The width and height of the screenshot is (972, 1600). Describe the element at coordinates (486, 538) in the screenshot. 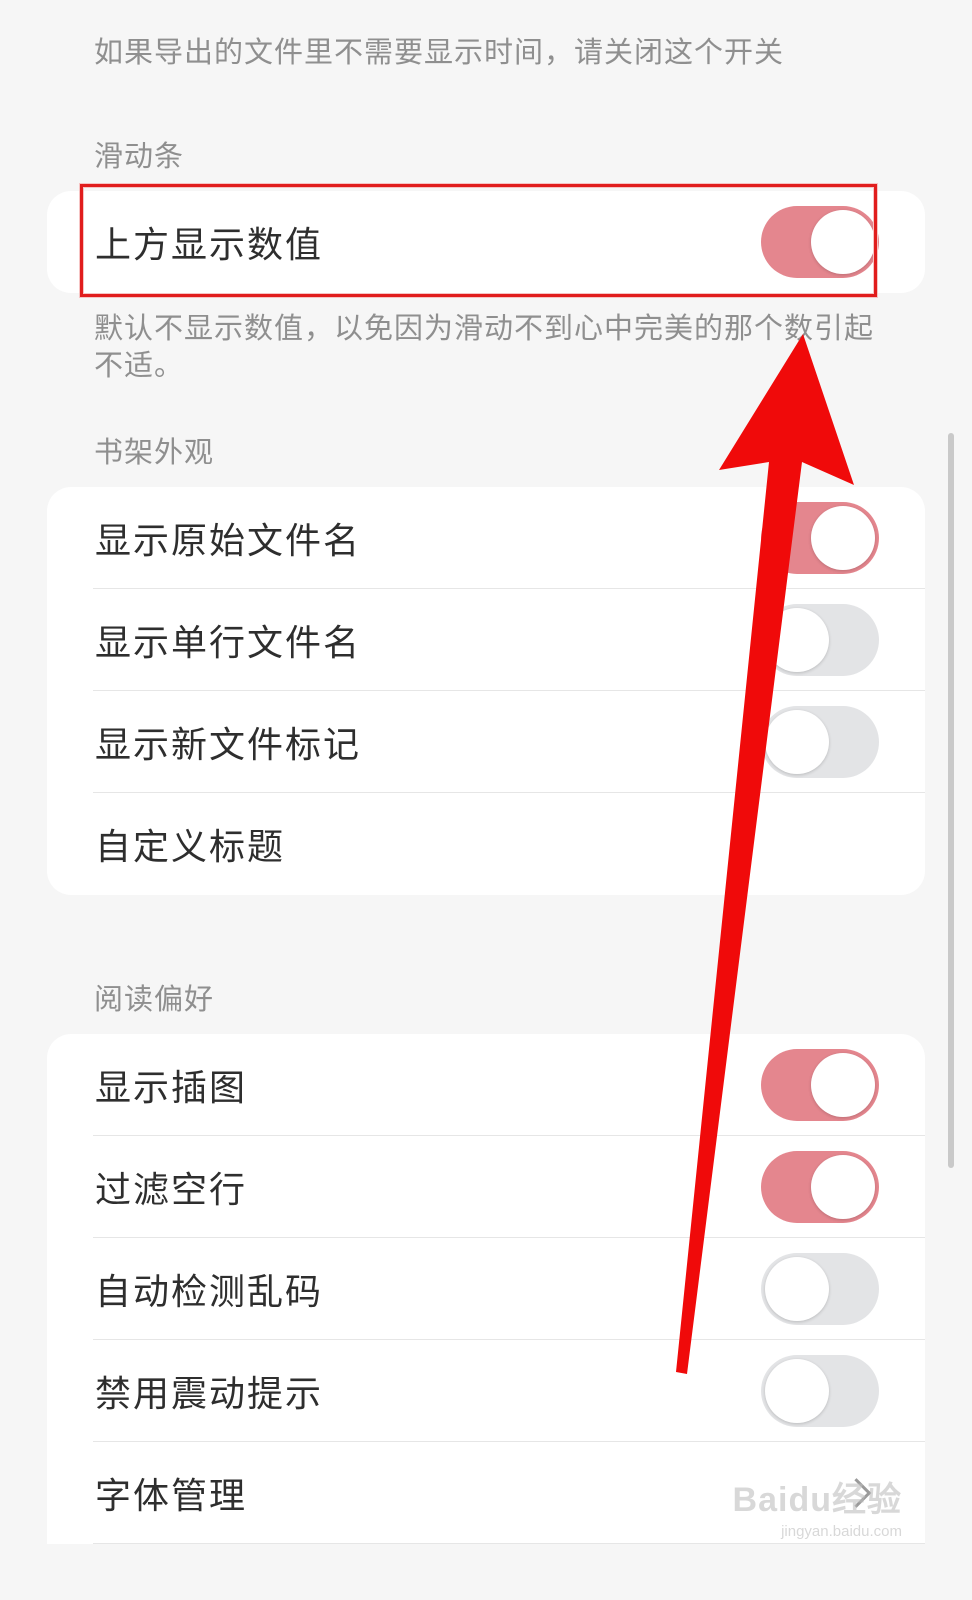

I see `setting-row-original-filename: 显示原始文件名` at that location.